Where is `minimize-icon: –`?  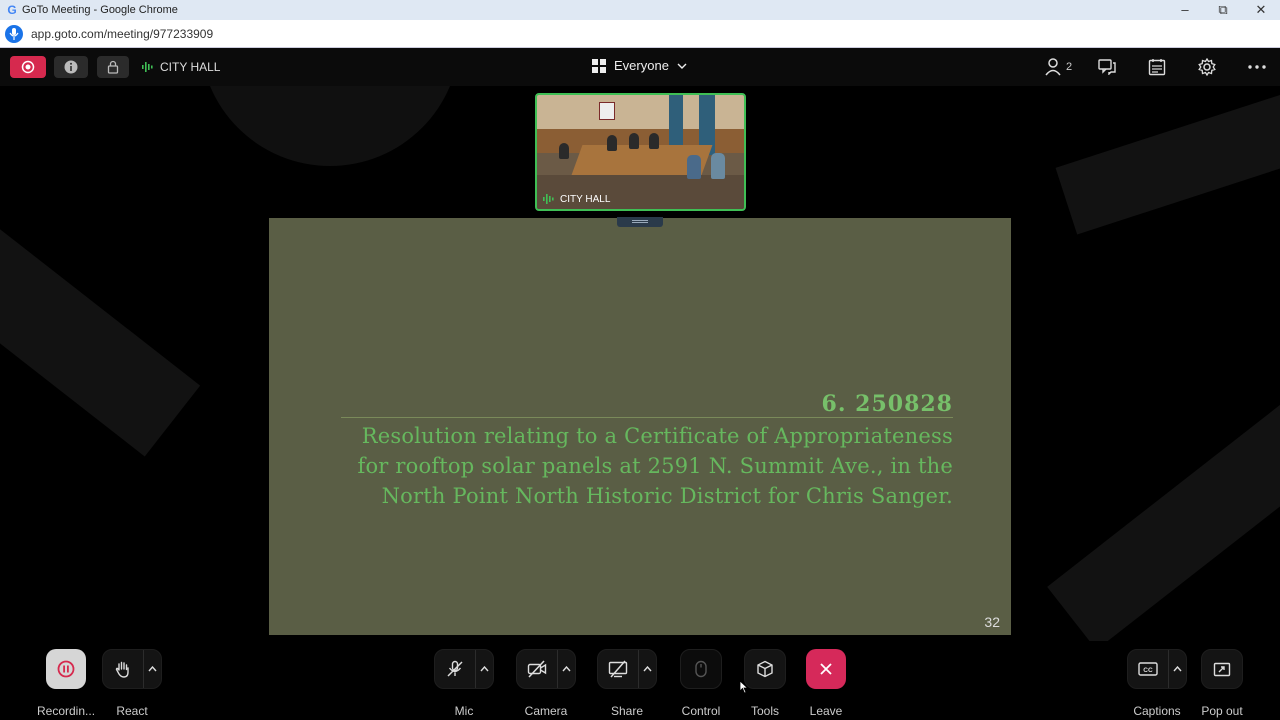 minimize-icon: – is located at coordinates (1185, 10).